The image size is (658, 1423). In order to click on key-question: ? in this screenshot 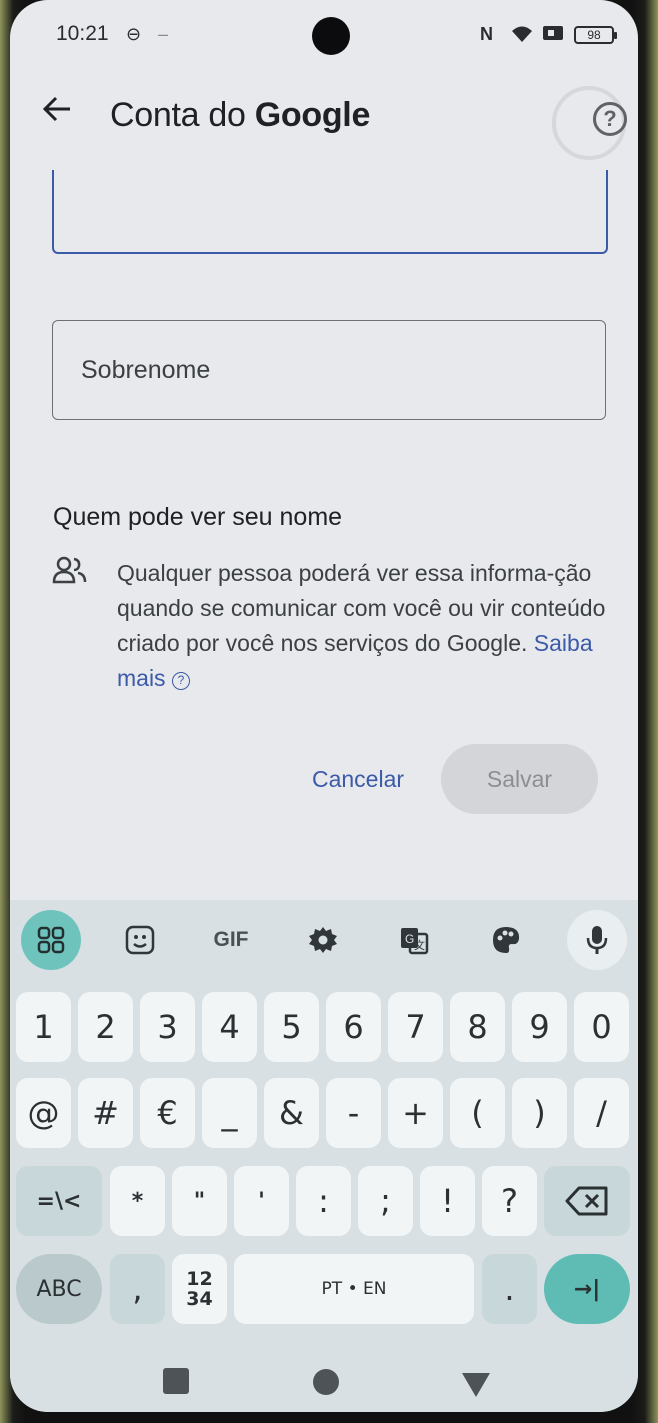, I will do `click(509, 1201)`.